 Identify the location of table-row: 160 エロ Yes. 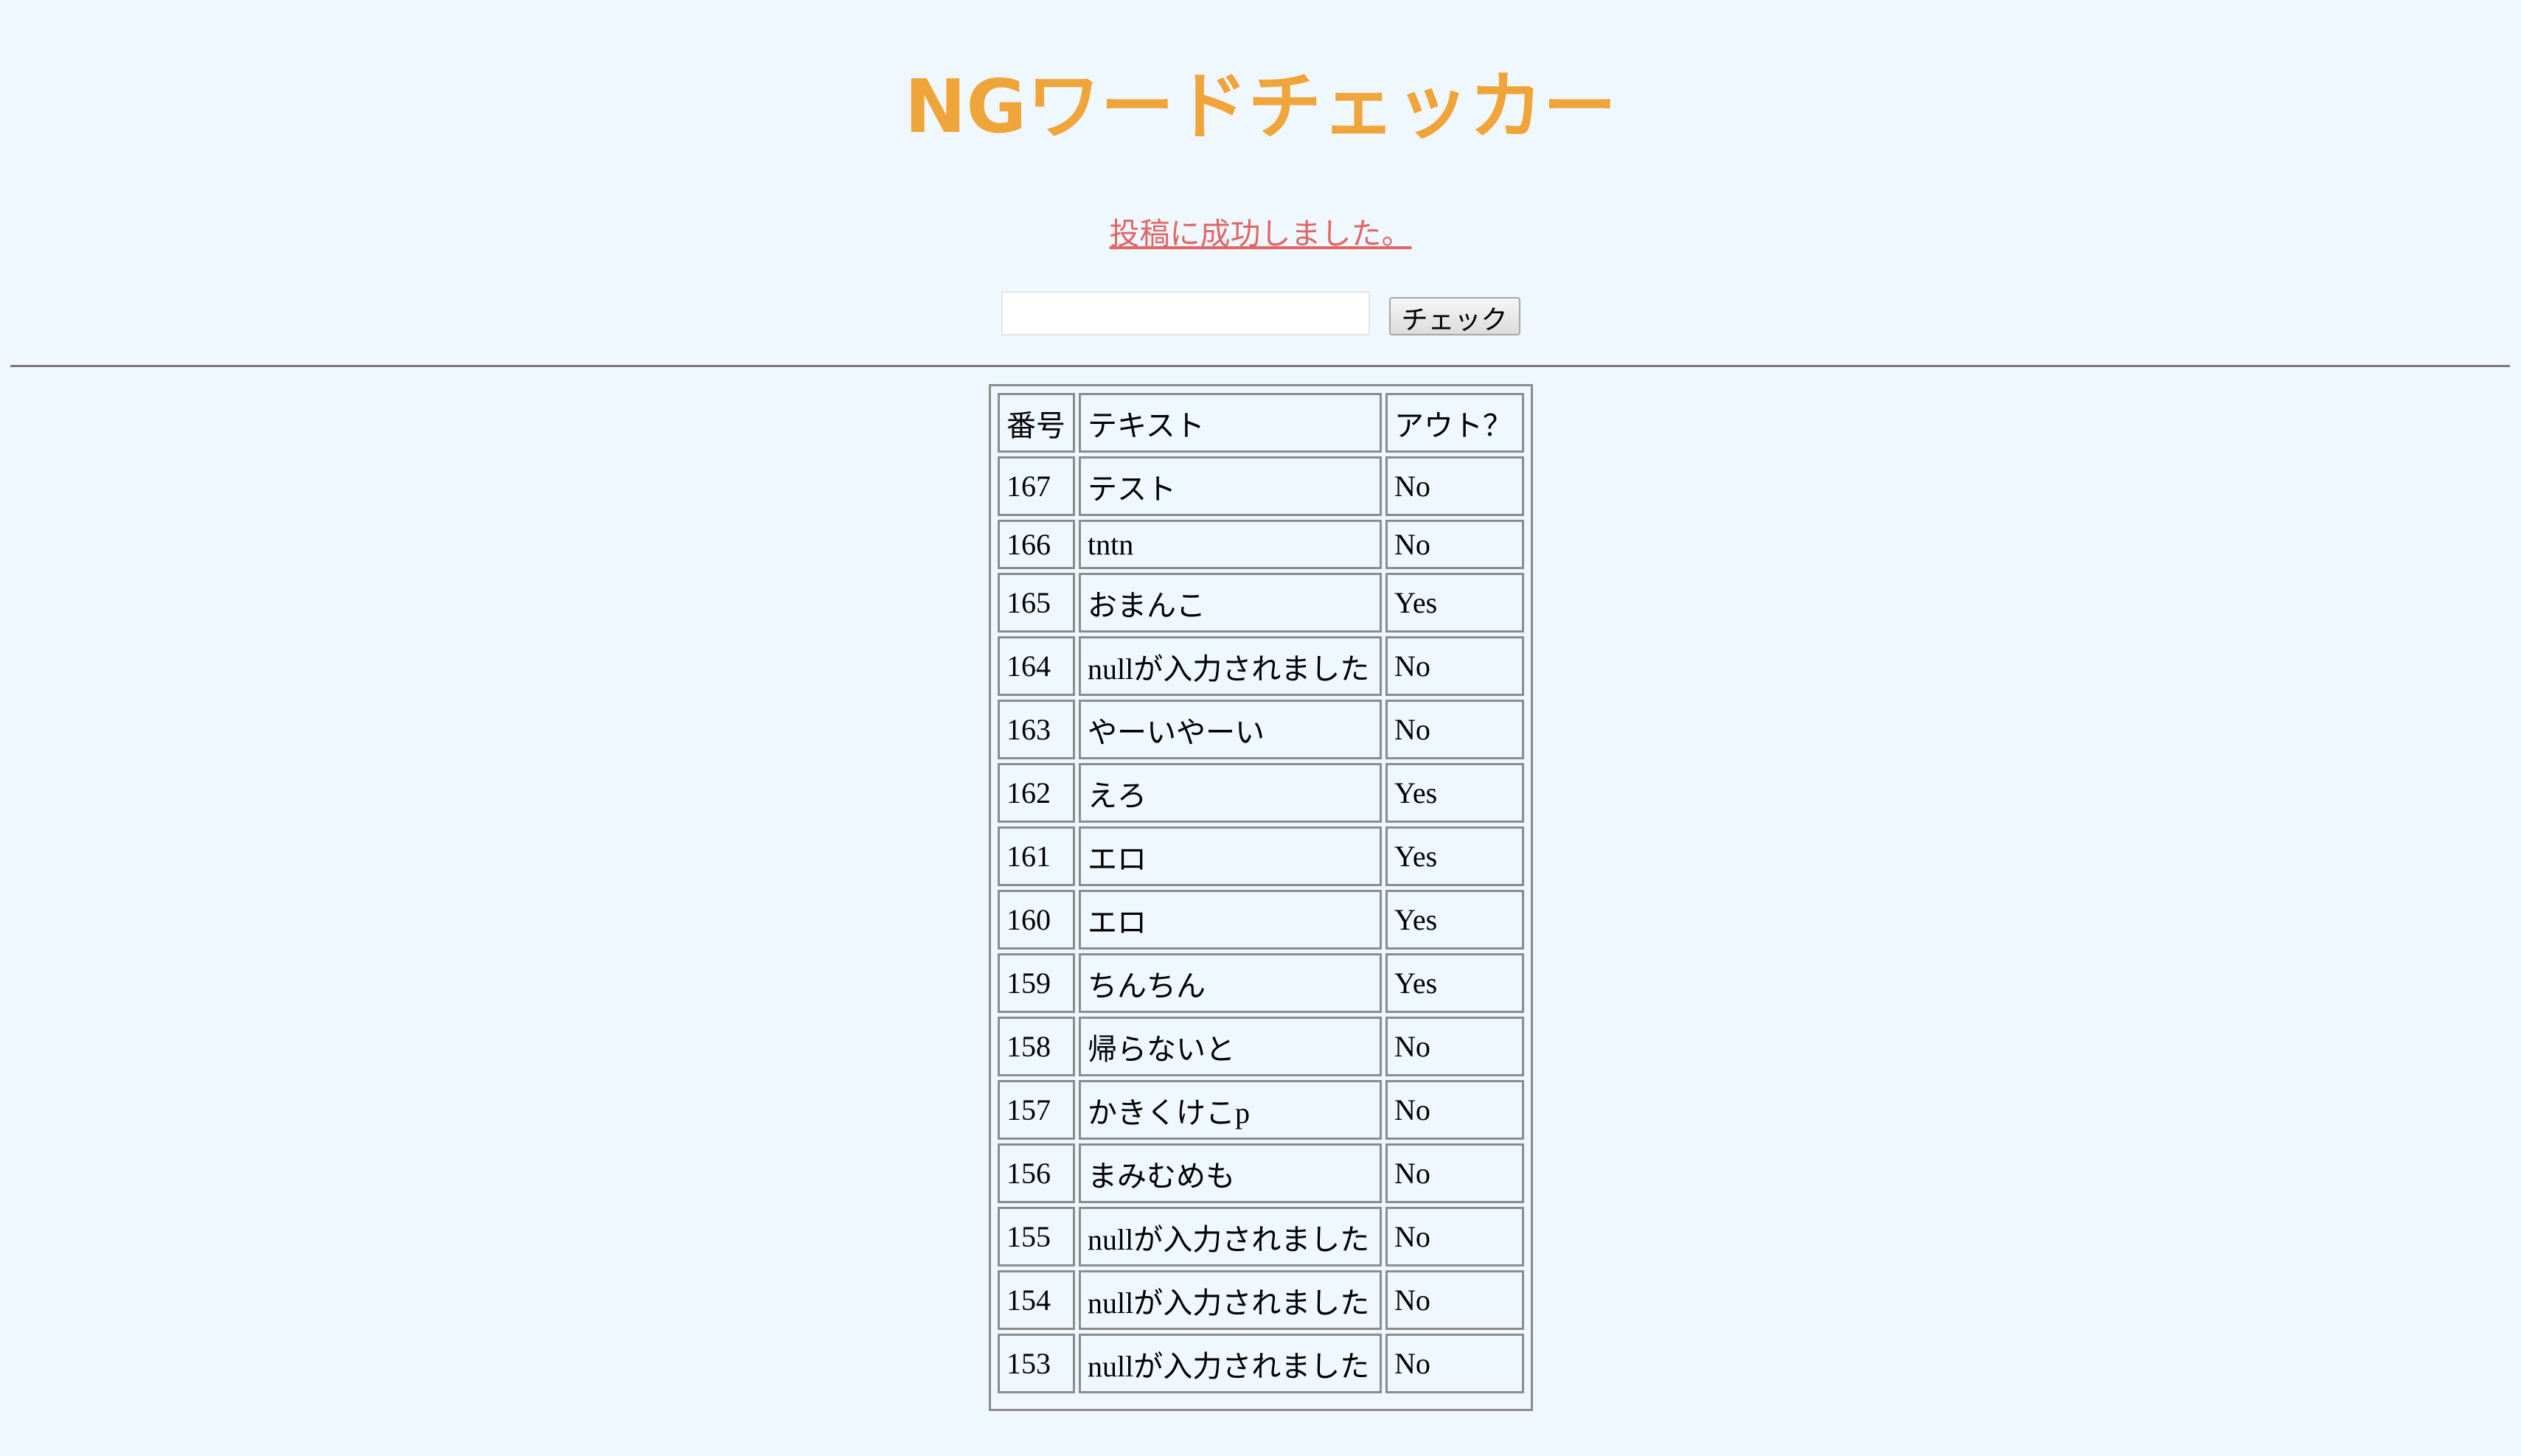
(1261, 920).